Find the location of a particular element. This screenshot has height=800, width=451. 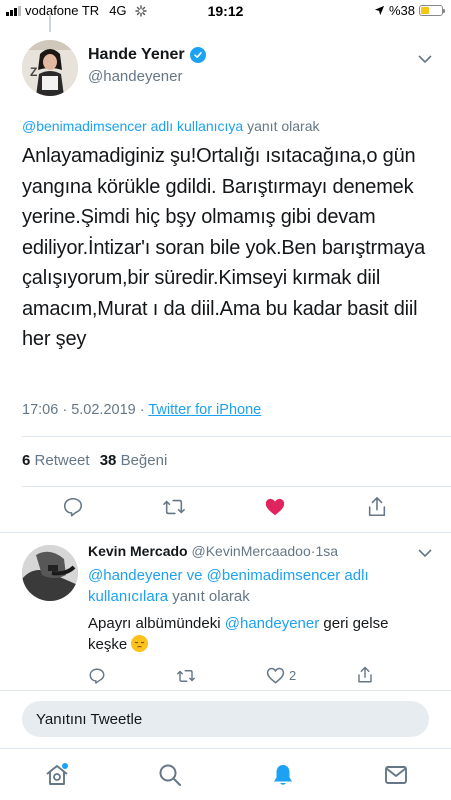

reply-like-count: 2 is located at coordinates (293, 675).